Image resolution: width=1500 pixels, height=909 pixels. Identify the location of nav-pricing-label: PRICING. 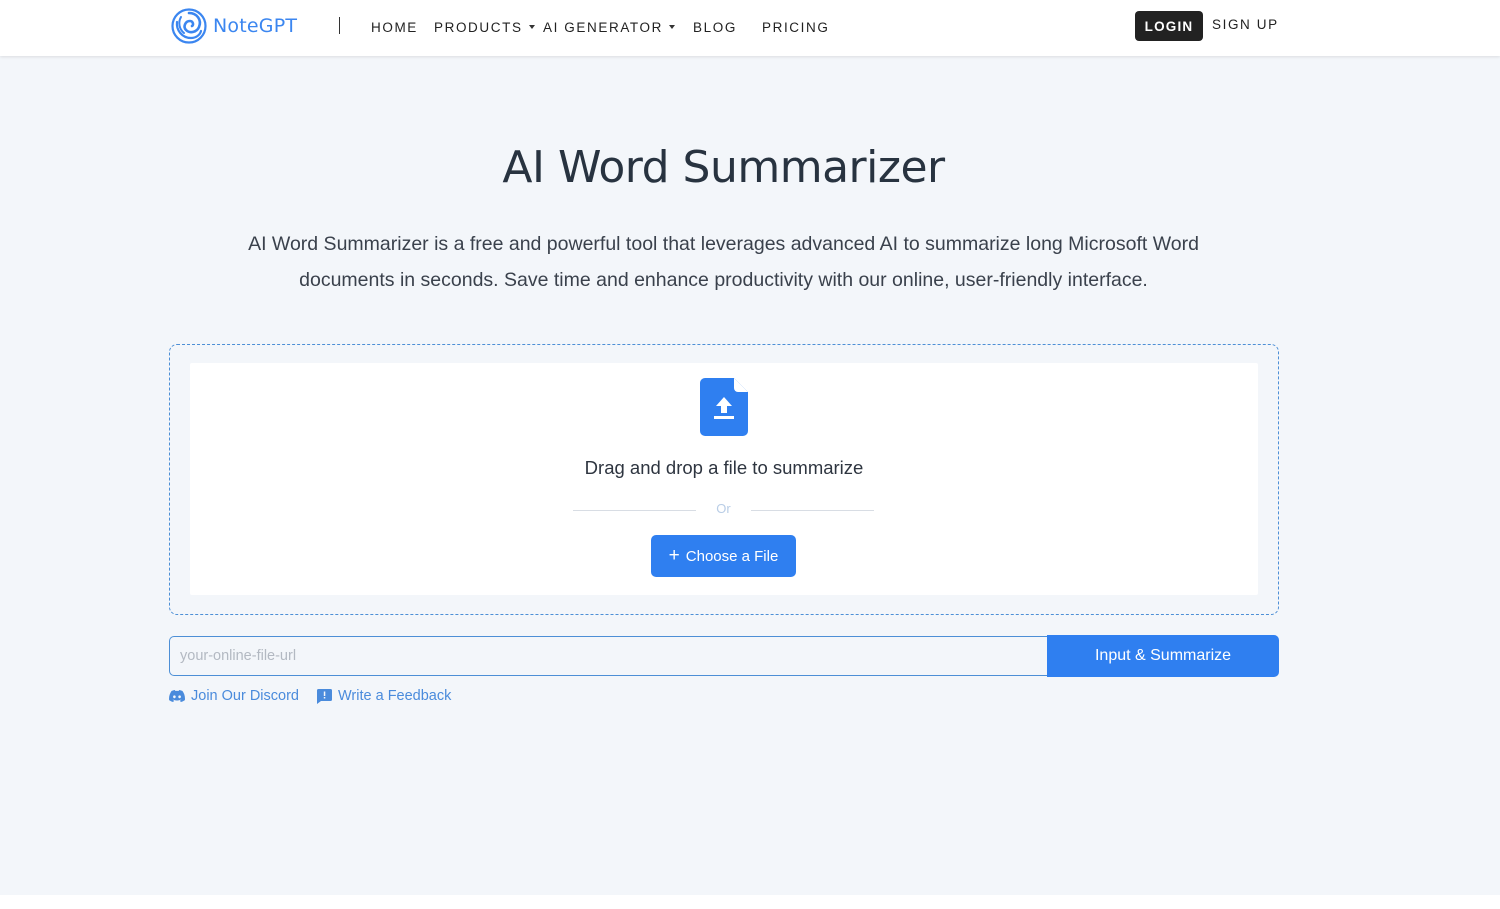
(796, 27).